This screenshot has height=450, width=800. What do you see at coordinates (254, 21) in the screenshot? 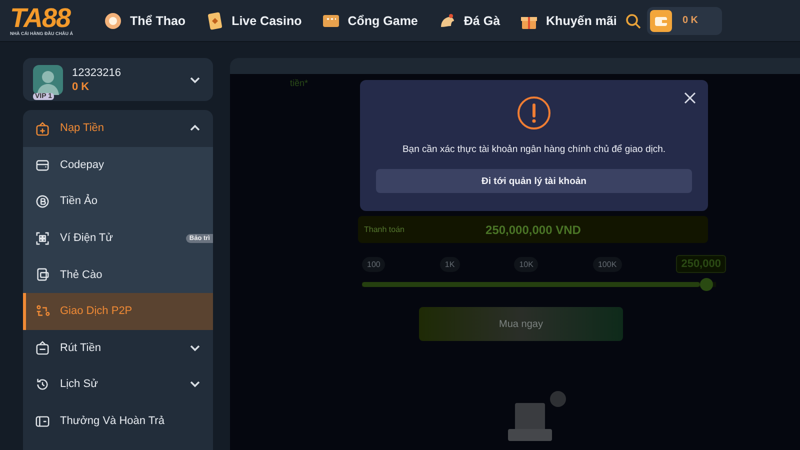
I see `nav-link: Live Casino` at bounding box center [254, 21].